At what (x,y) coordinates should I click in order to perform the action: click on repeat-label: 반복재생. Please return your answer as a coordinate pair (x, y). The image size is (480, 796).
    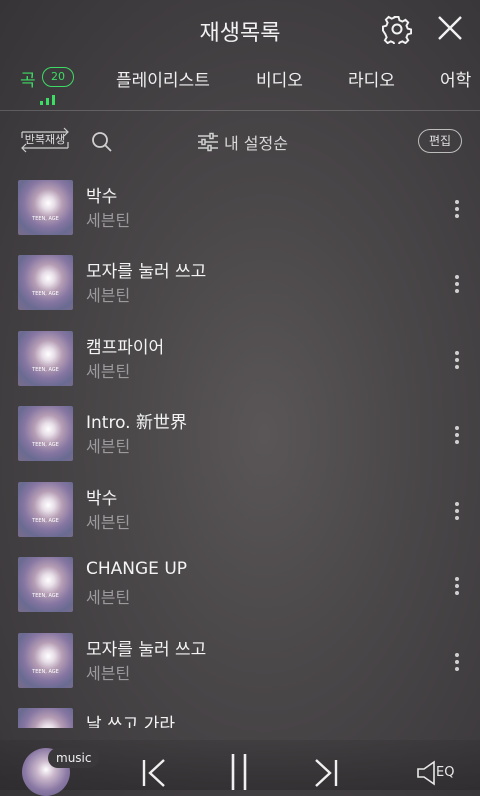
    Looking at the image, I should click on (45, 139).